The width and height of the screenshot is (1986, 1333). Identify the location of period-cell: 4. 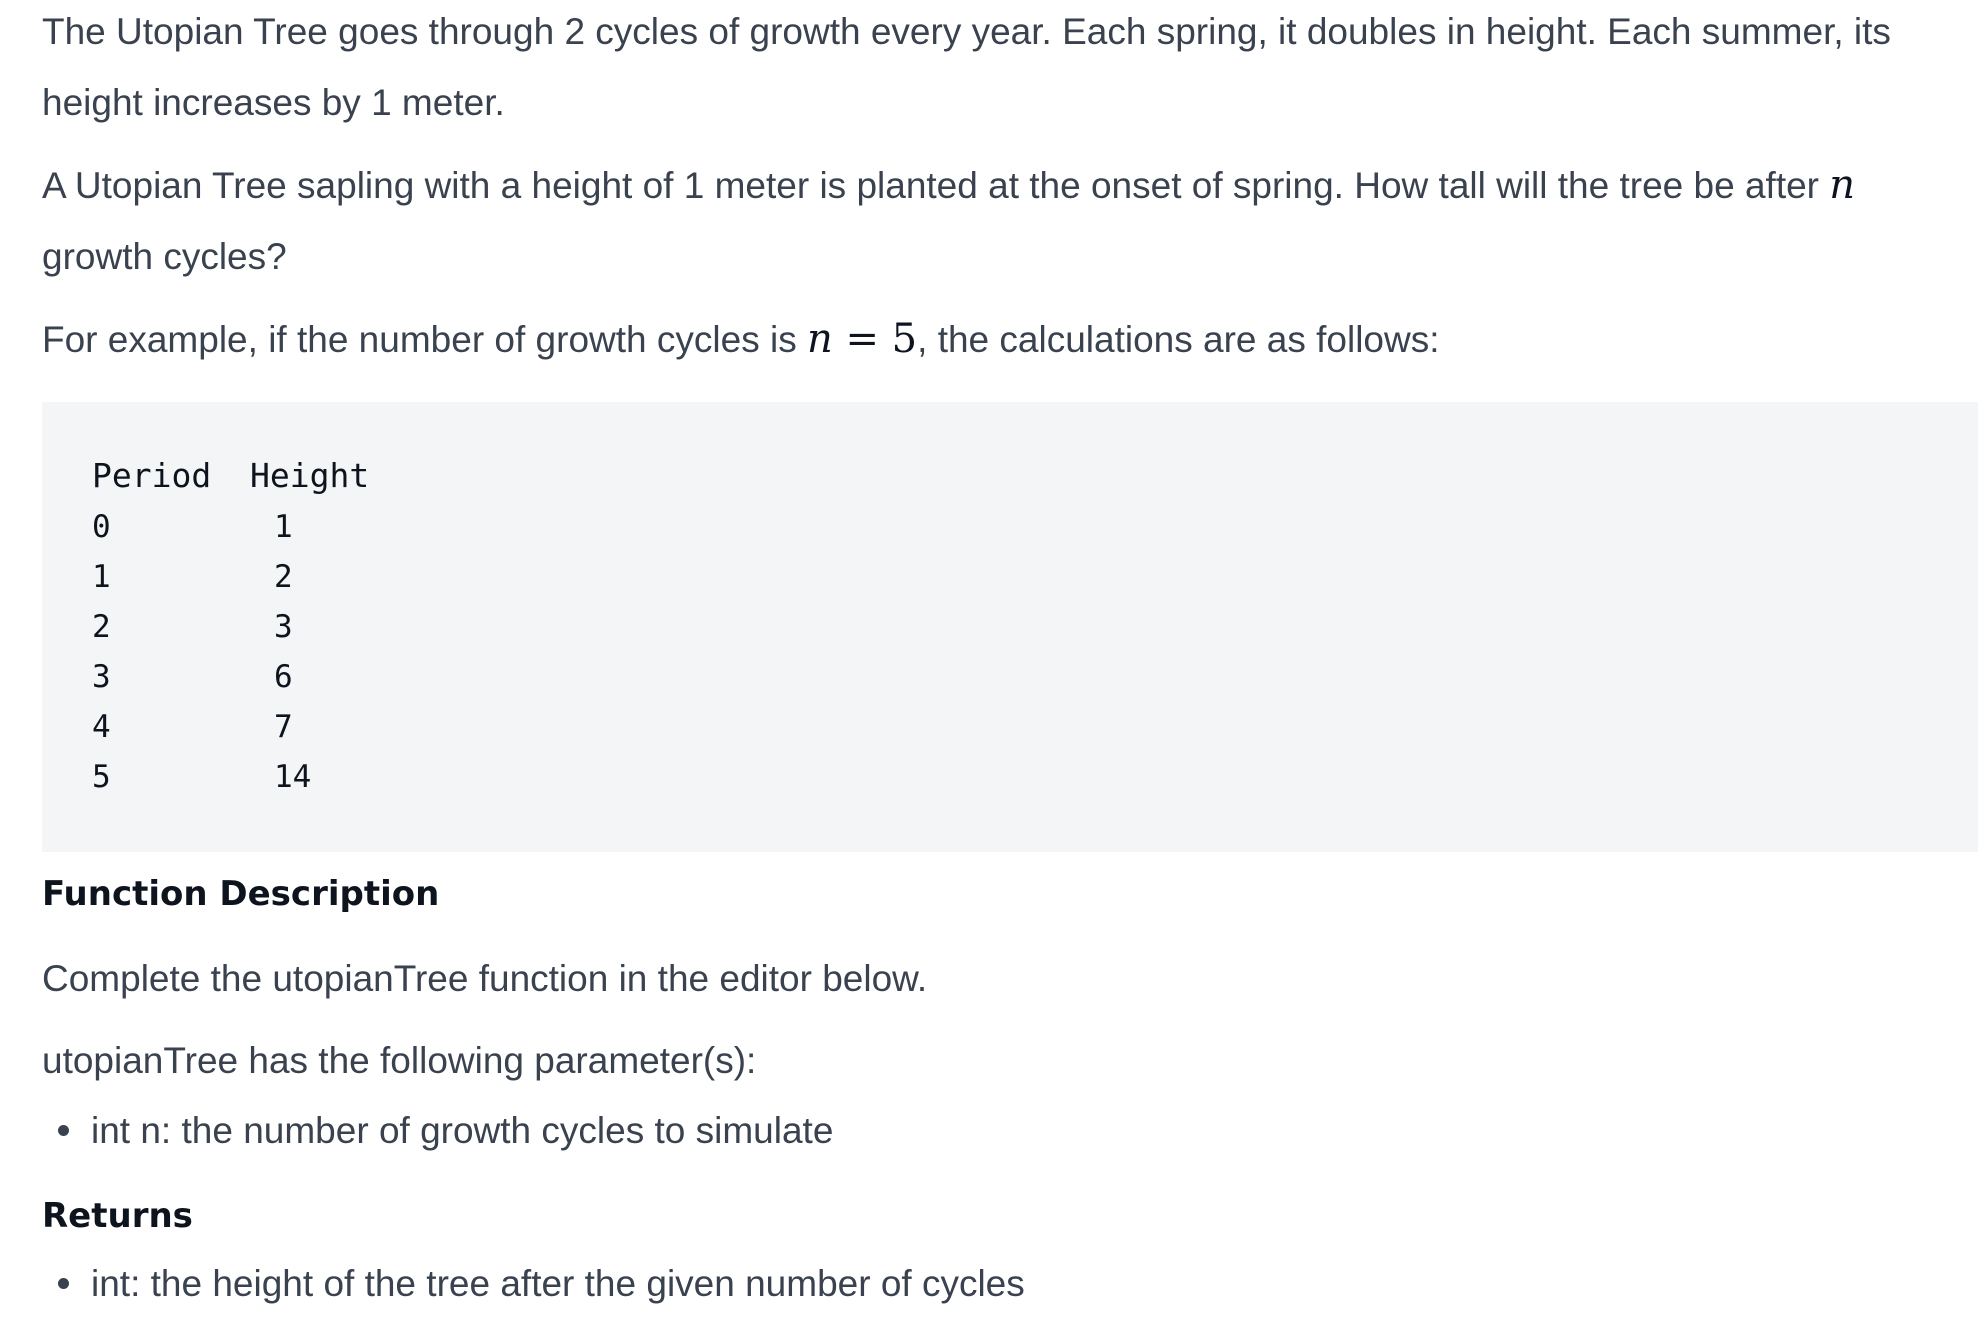
(101, 727).